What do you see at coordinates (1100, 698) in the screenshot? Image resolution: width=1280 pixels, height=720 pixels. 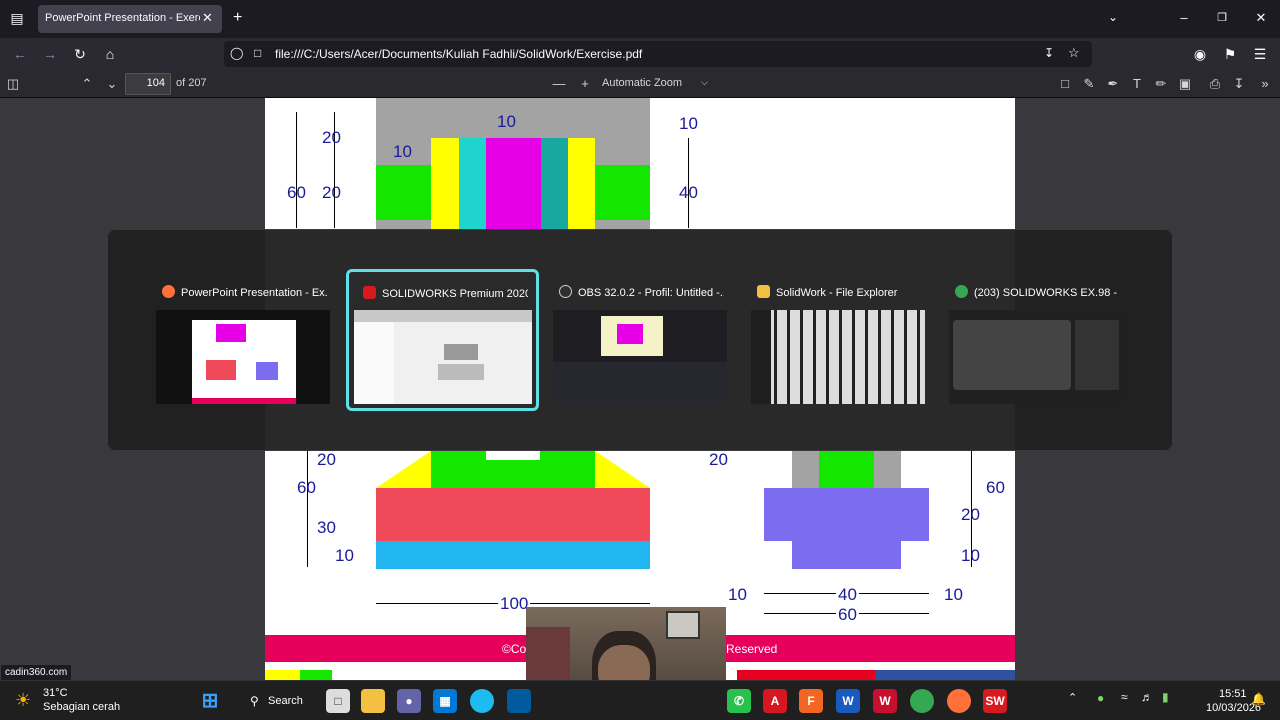 I see `microphone-icon: ●` at bounding box center [1100, 698].